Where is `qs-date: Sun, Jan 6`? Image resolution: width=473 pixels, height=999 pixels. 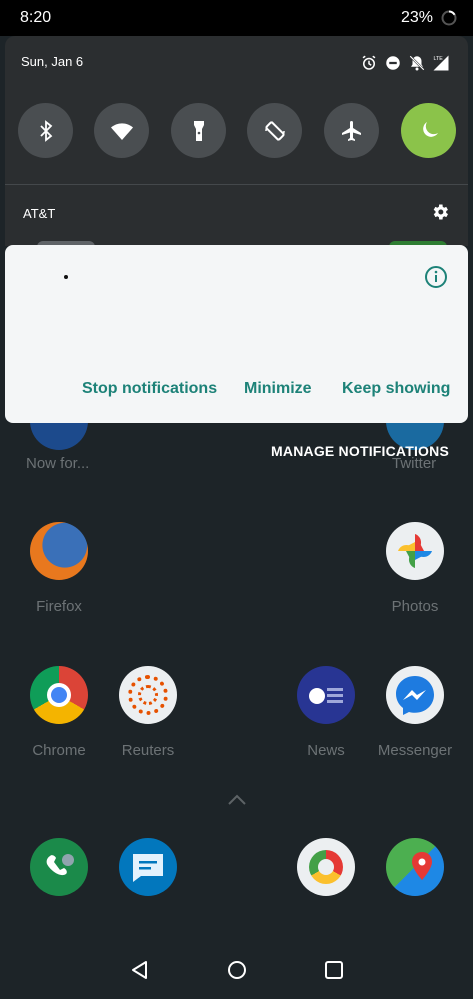 qs-date: Sun, Jan 6 is located at coordinates (52, 61).